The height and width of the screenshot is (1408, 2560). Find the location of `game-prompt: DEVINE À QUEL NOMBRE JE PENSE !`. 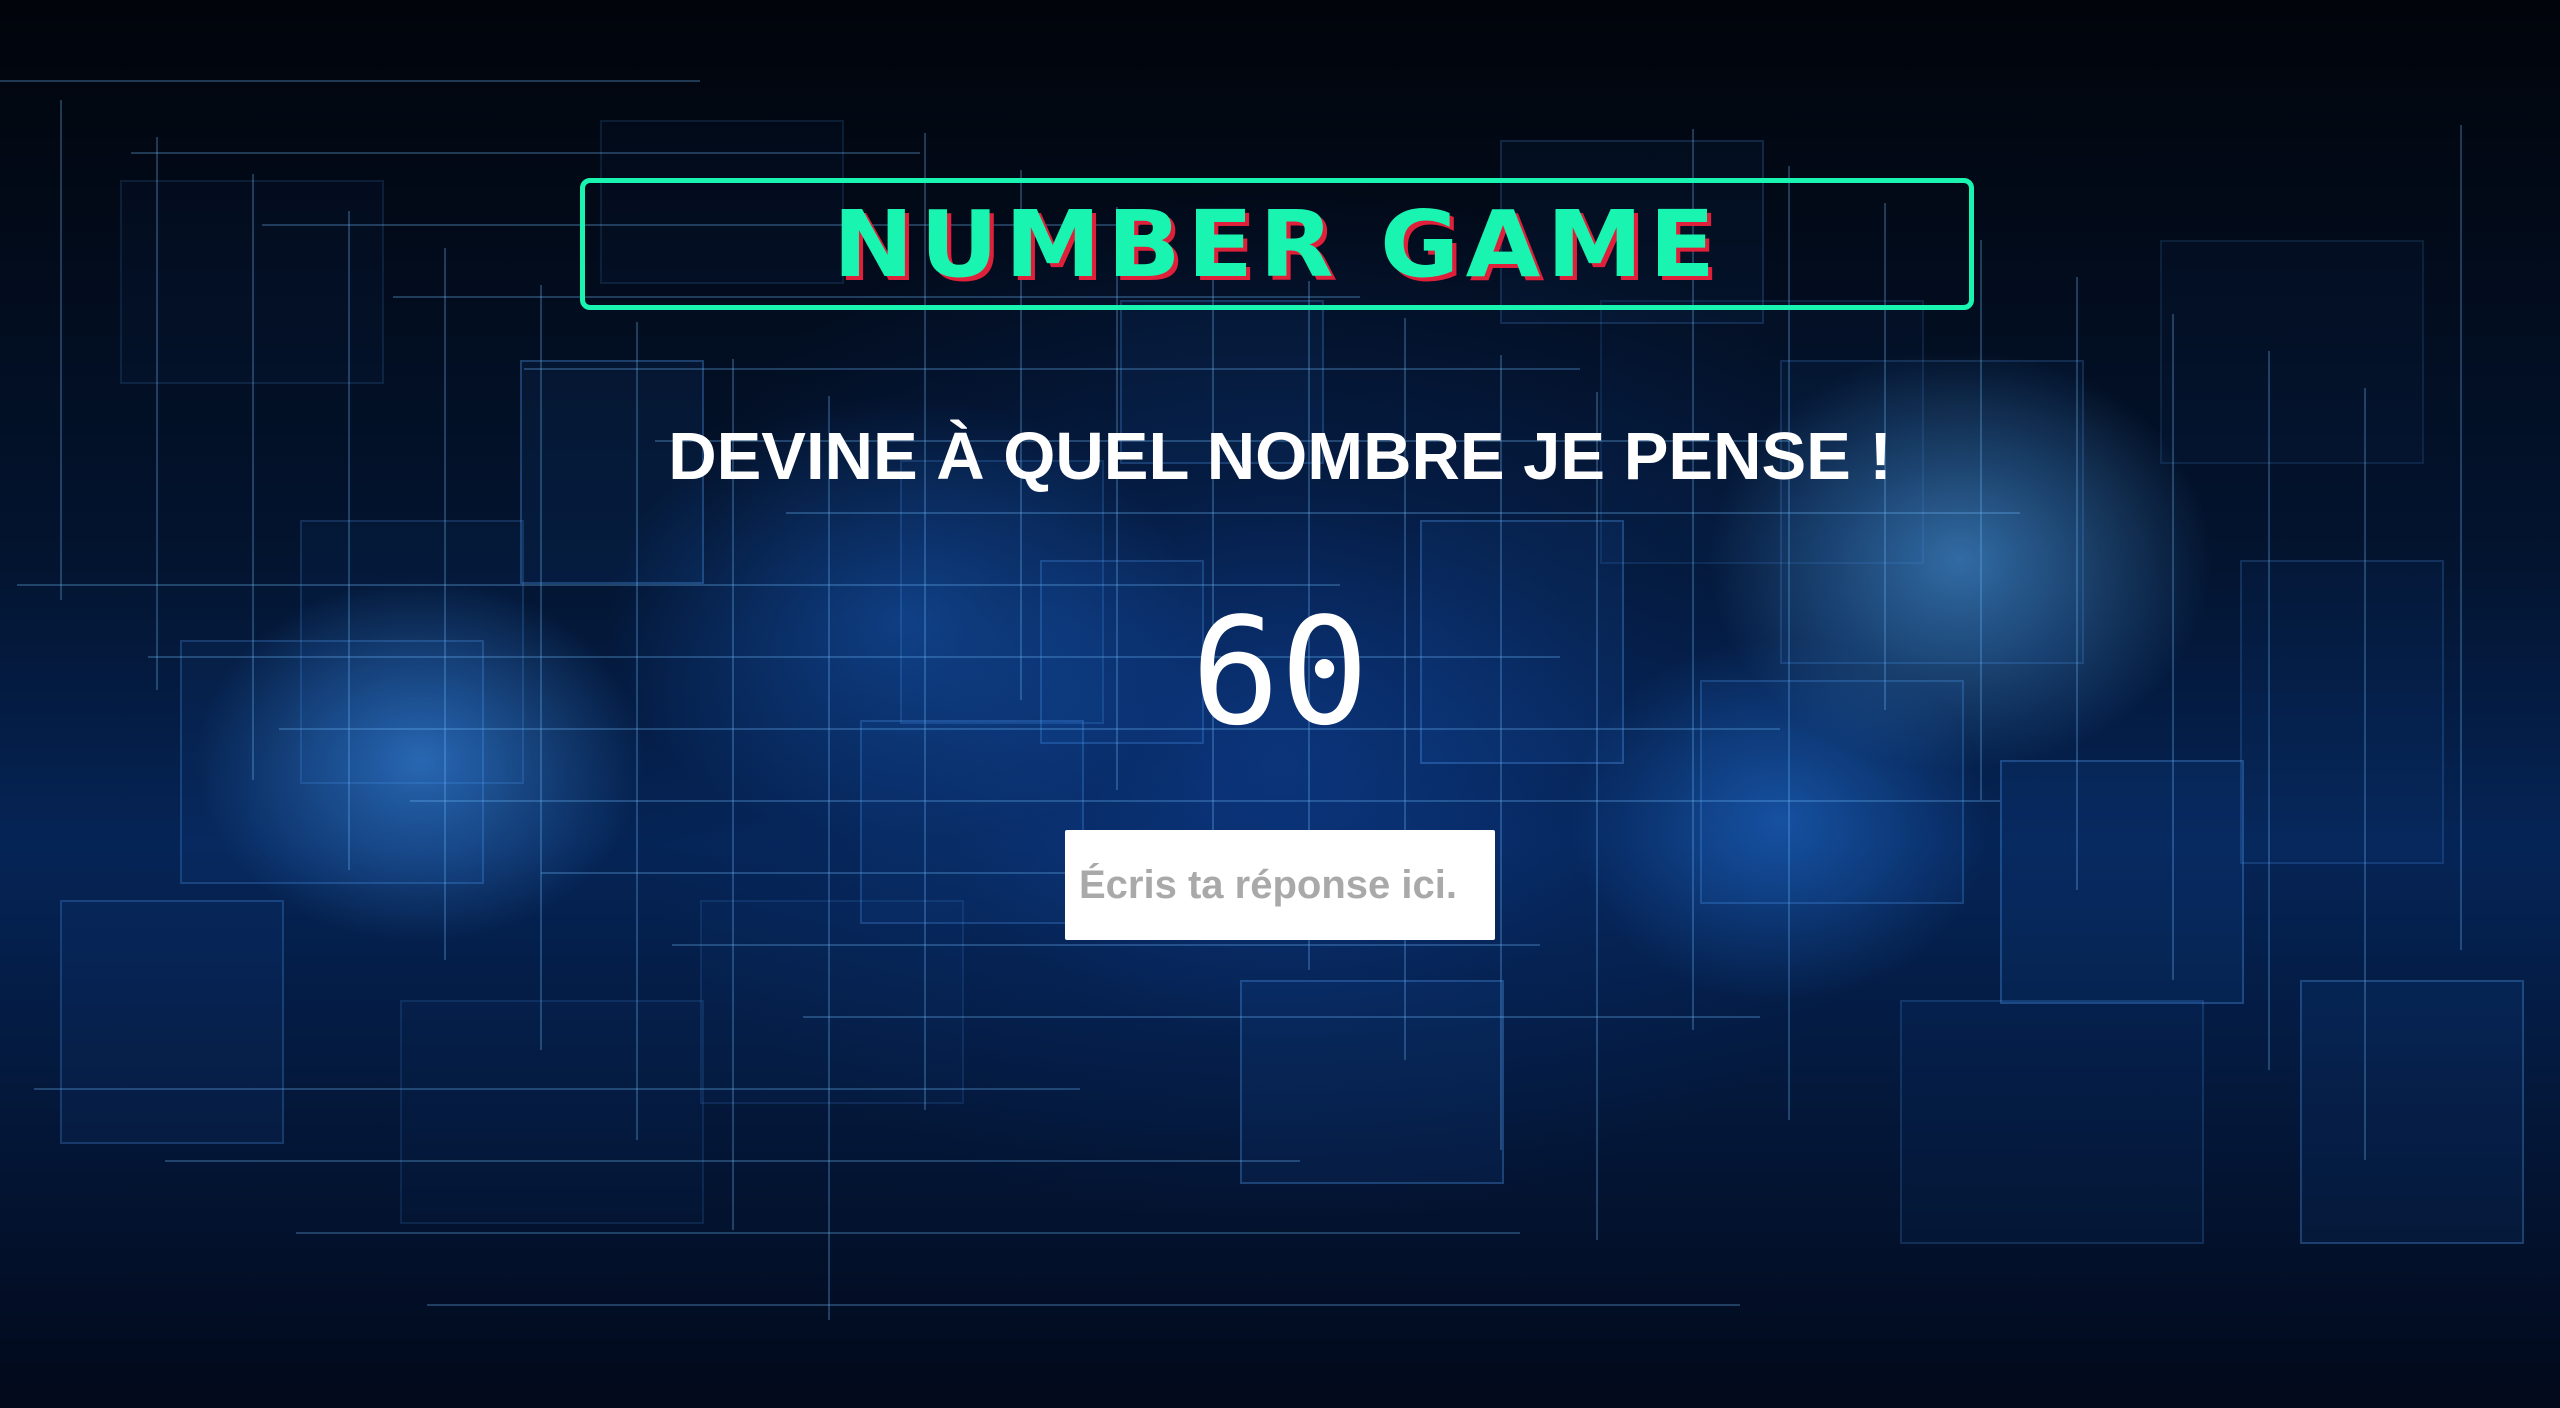

game-prompt: DEVINE À QUEL NOMBRE JE PENSE ! is located at coordinates (1280, 456).